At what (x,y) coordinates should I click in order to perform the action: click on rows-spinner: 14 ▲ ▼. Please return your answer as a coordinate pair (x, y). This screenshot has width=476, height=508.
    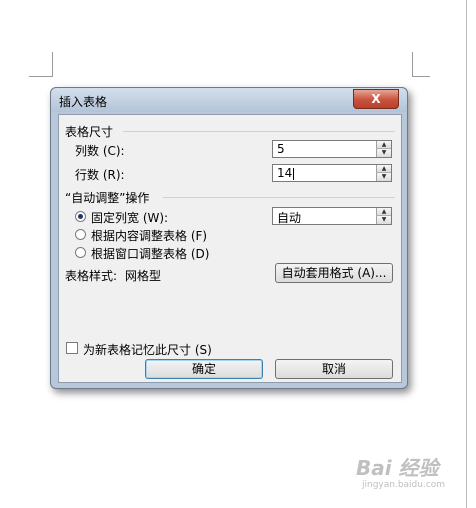
    Looking at the image, I should click on (332, 173).